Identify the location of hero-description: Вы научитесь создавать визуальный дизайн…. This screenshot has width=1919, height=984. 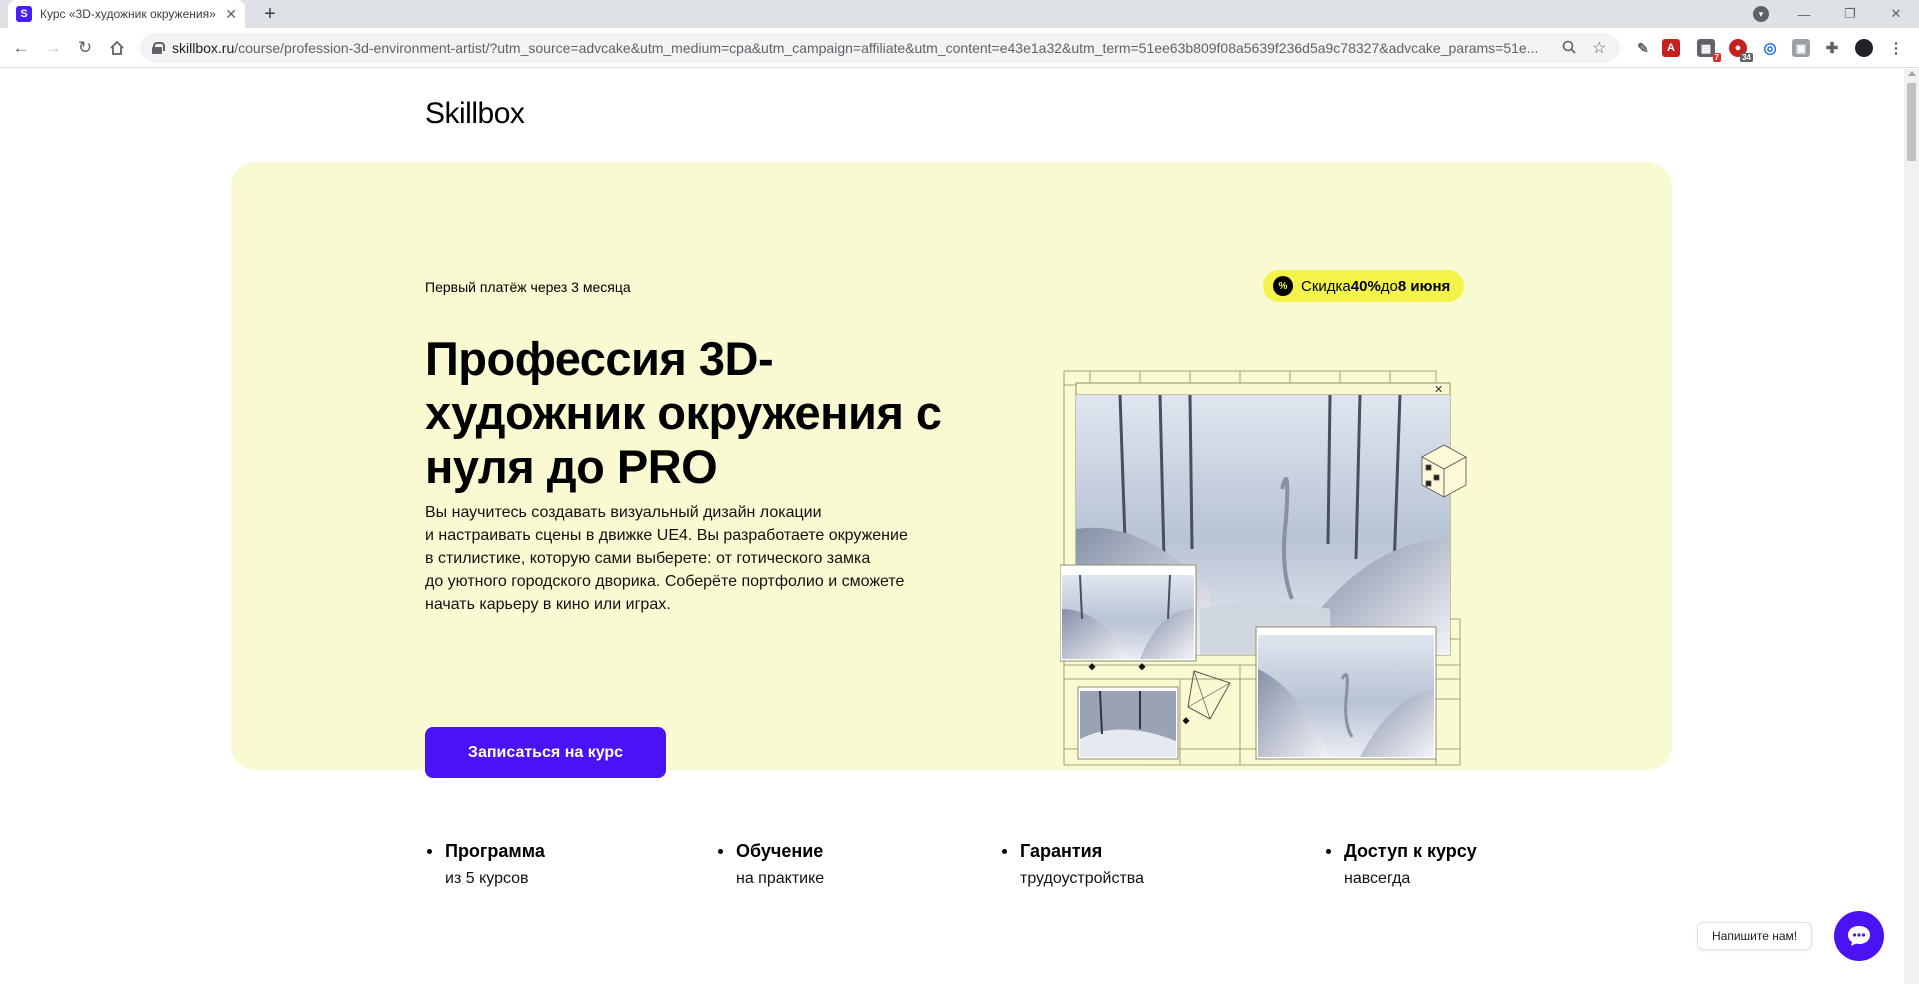
(705, 558).